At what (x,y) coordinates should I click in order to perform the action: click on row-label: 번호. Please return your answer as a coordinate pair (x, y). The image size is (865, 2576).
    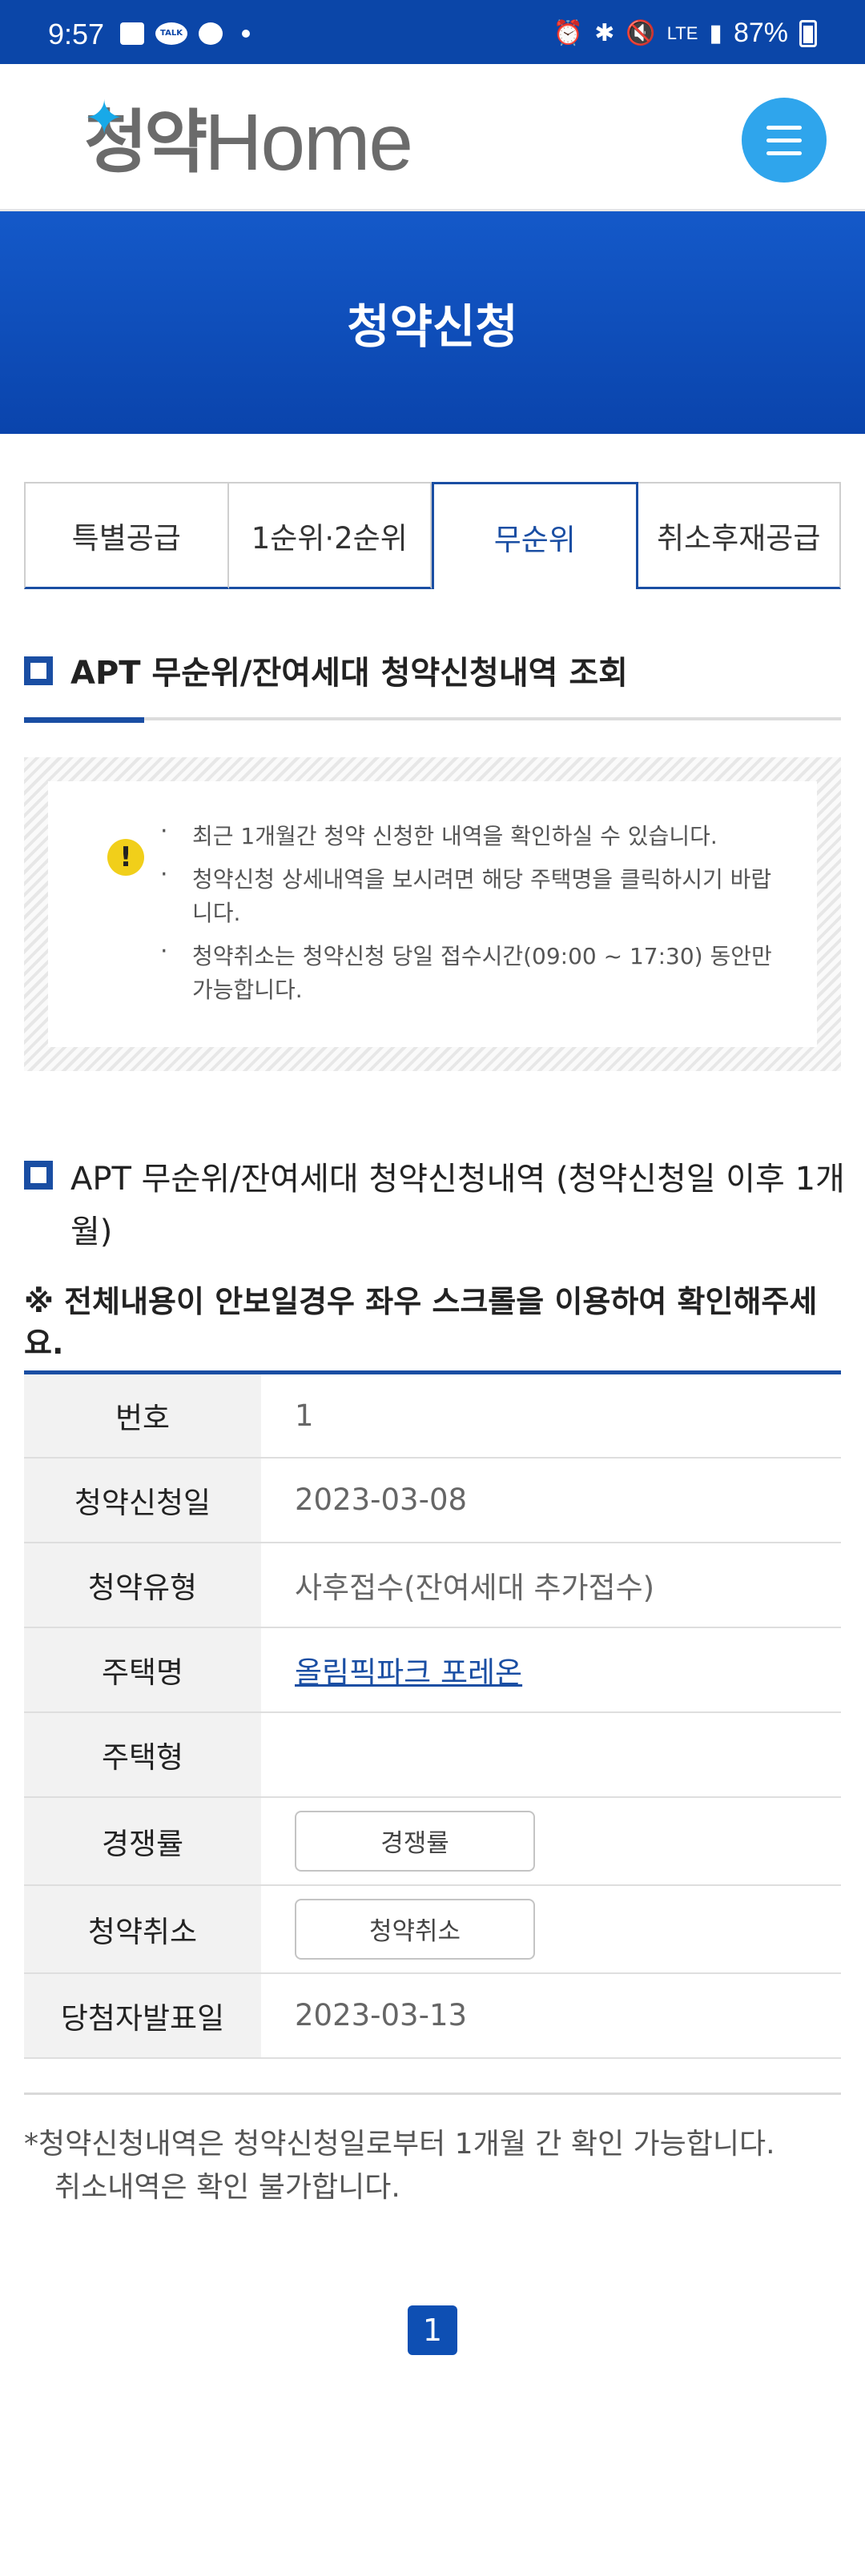
    Looking at the image, I should click on (142, 1415).